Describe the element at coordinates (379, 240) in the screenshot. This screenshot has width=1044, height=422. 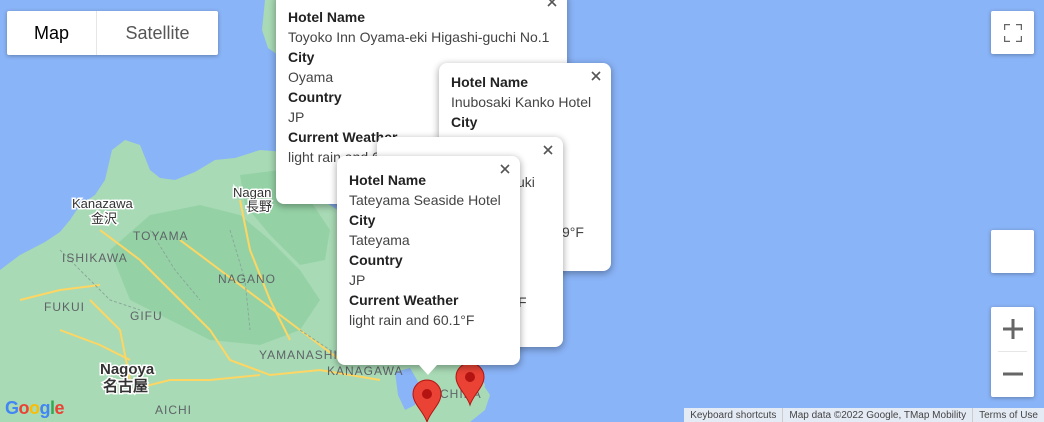
I see `city-value: Tateyama` at that location.